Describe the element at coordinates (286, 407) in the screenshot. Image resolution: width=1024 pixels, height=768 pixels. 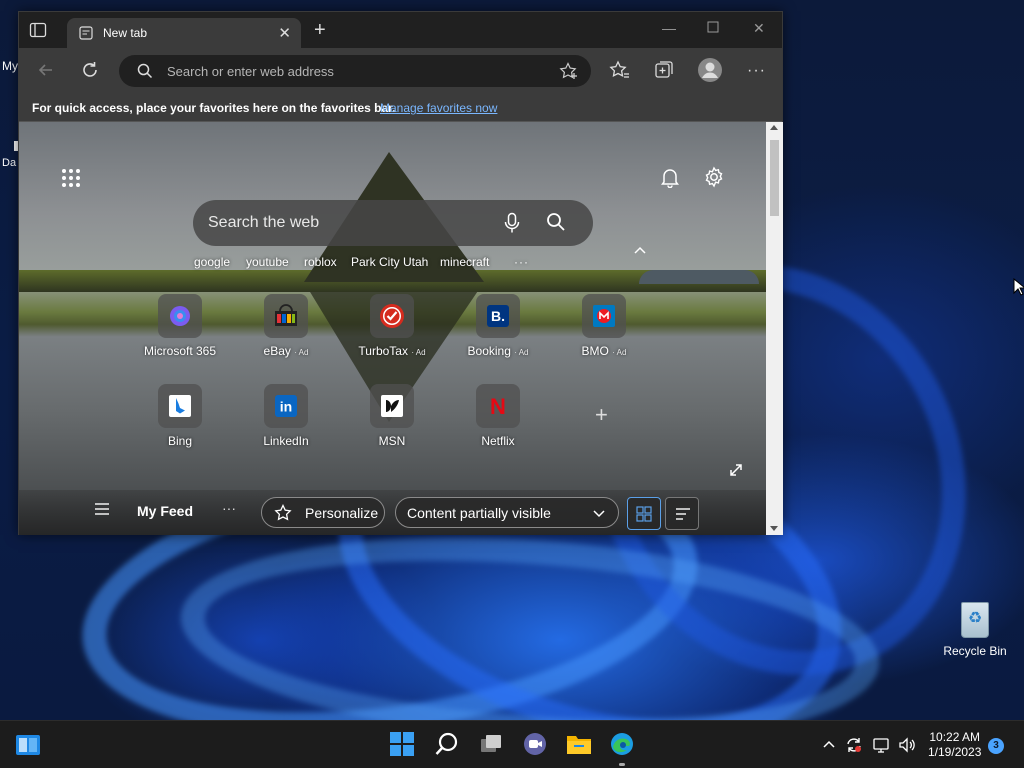
I see `svg-text: in` at that location.